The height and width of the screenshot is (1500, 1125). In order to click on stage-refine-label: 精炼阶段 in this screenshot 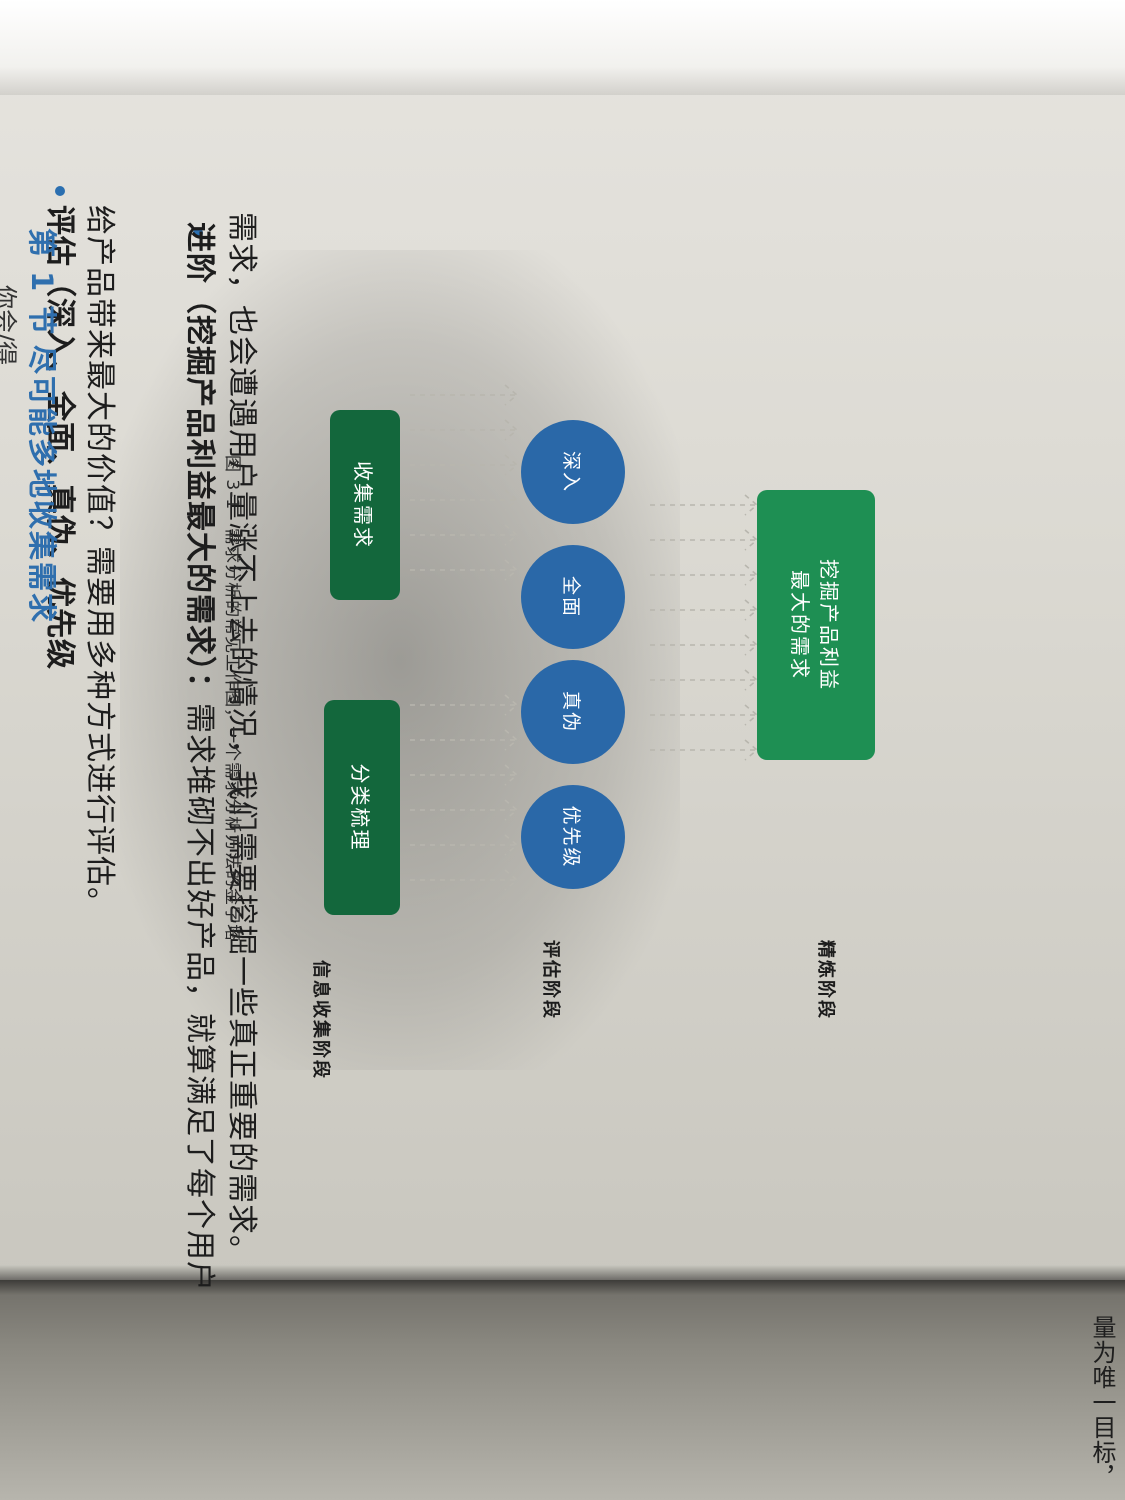, I will do `click(825, 980)`.